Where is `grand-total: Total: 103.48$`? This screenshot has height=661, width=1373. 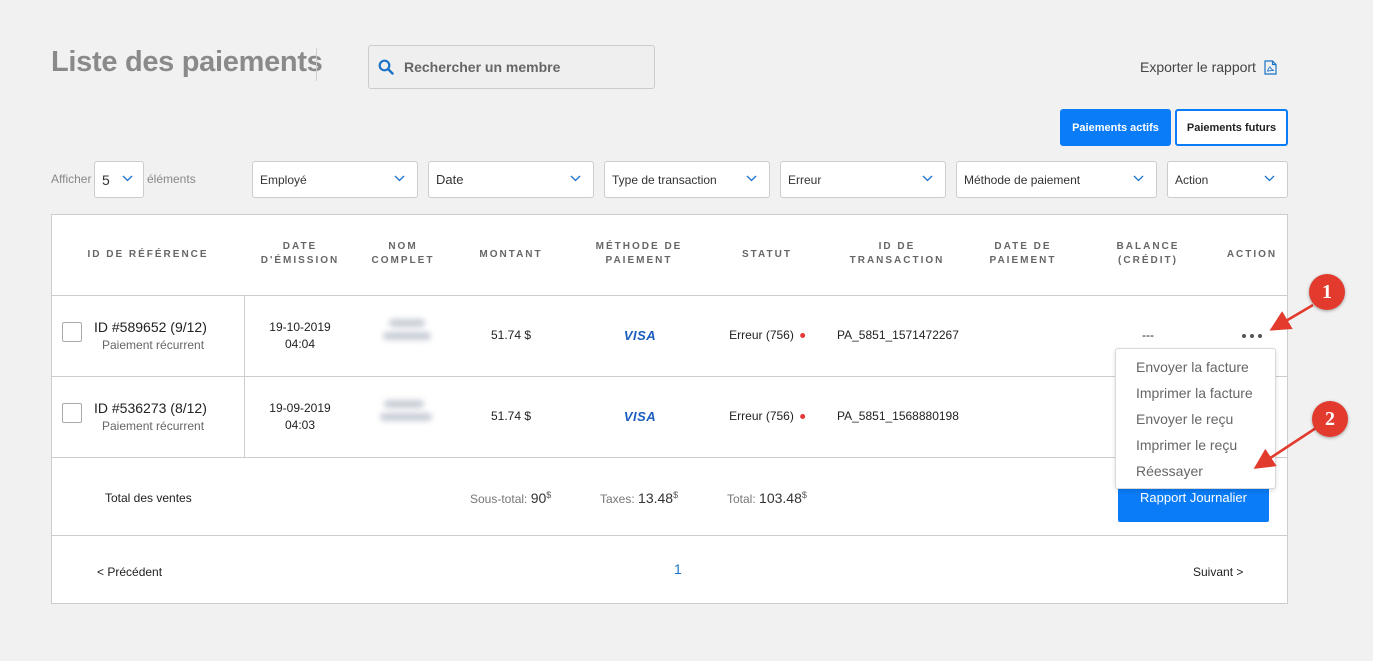
grand-total: Total: 103.48$ is located at coordinates (767, 498).